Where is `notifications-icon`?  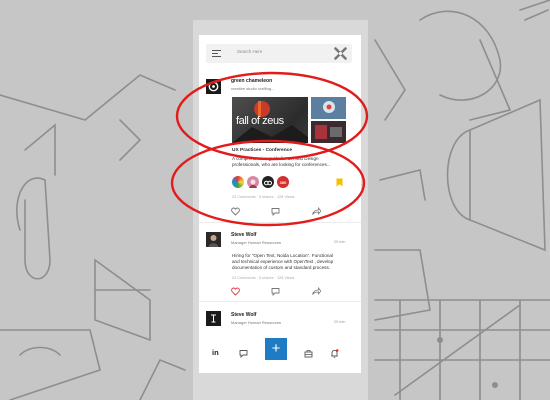 notifications-icon is located at coordinates (334, 353).